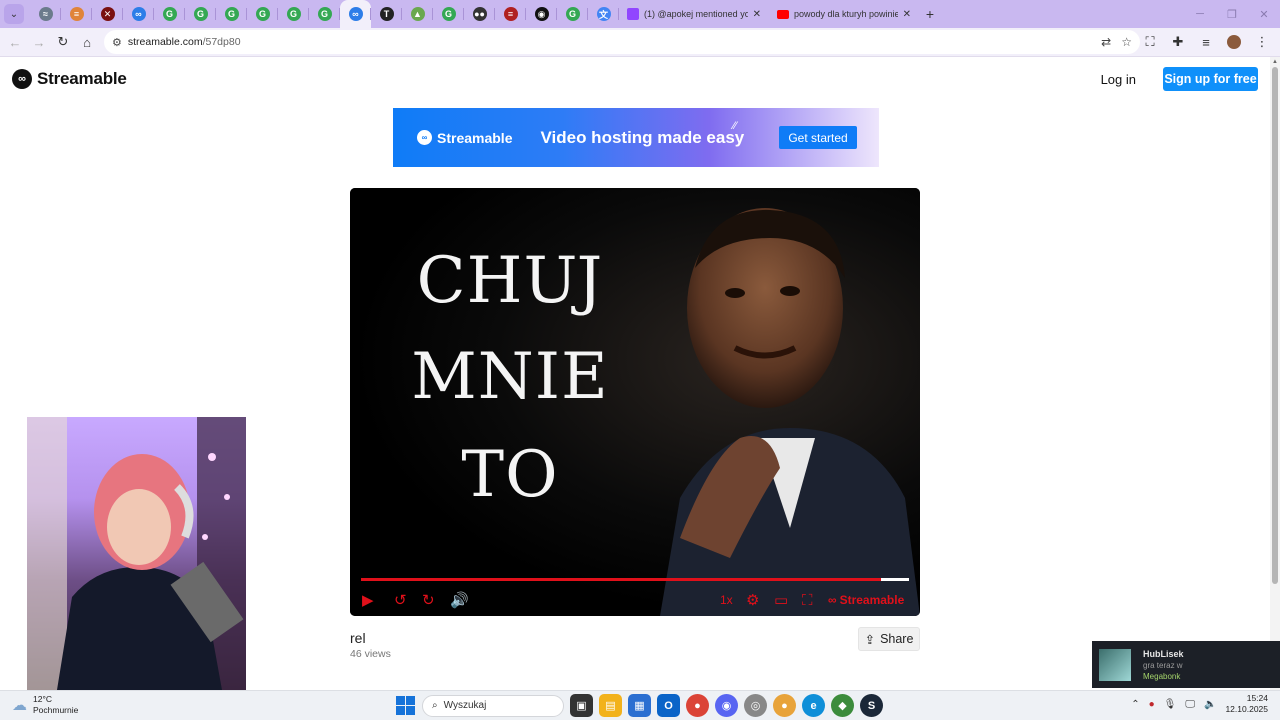 The height and width of the screenshot is (720, 1280). Describe the element at coordinates (1150, 42) in the screenshot. I see `screenshot-icon: ⛶` at that location.